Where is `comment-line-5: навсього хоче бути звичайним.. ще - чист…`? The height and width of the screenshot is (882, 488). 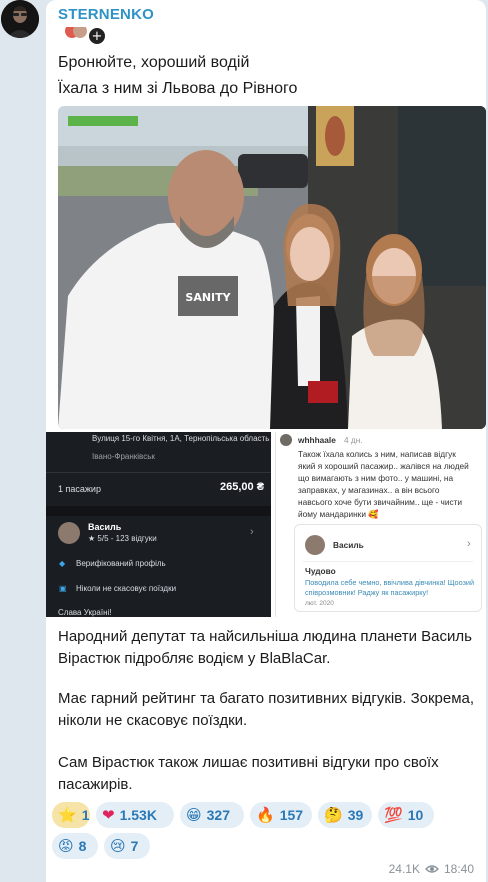
comment-line-5: навсього хоче бути звичайним.. ще - чист… is located at coordinates (380, 502).